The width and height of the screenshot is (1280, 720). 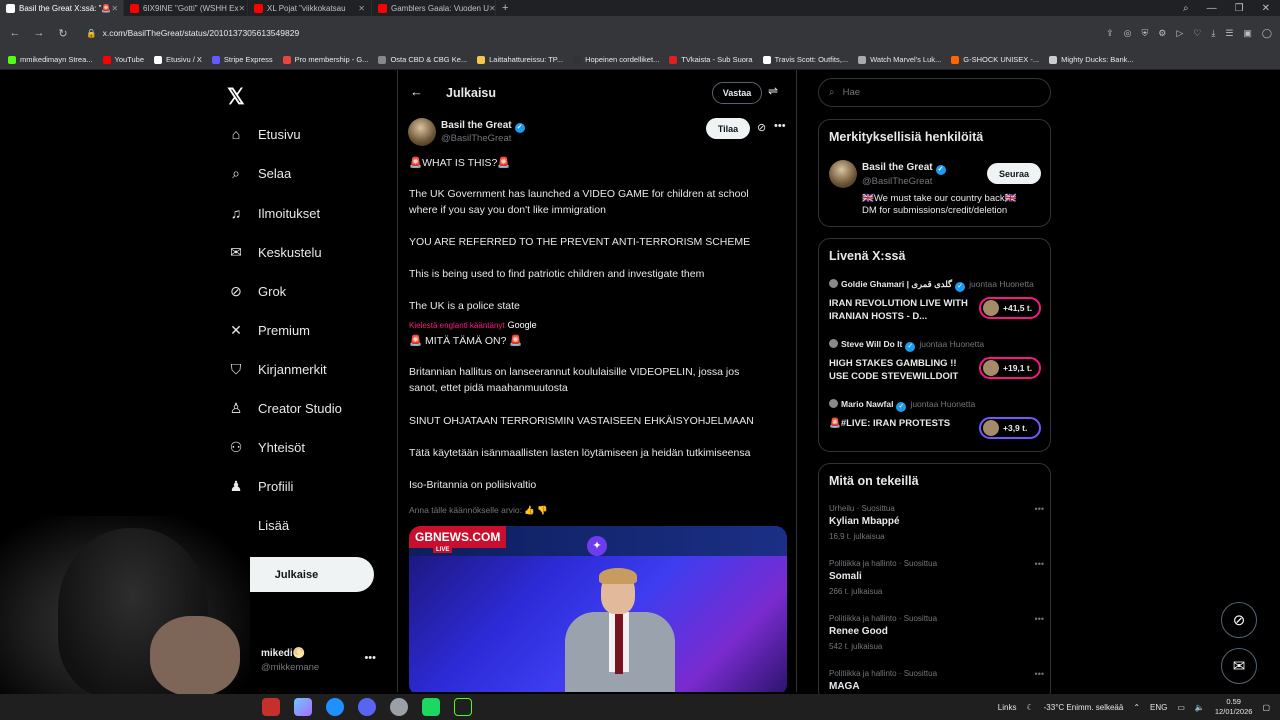 What do you see at coordinates (1213, 33) in the screenshot?
I see `download-icon: ⤓` at bounding box center [1213, 33].